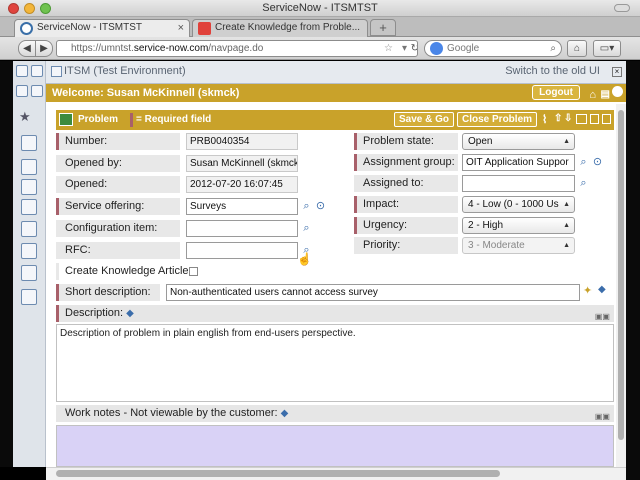  What do you see at coordinates (13, 8) in the screenshot?
I see `close-window-button` at bounding box center [13, 8].